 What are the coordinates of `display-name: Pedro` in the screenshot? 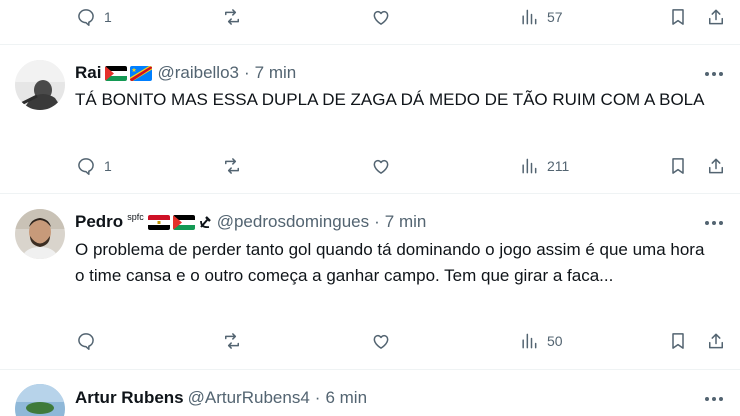 It's located at (99, 222).